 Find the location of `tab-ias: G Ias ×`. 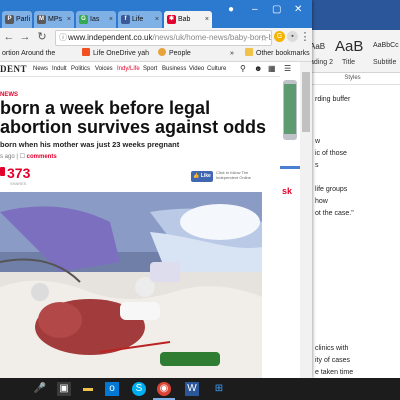

tab-ias: G Ias × is located at coordinates (96, 19).